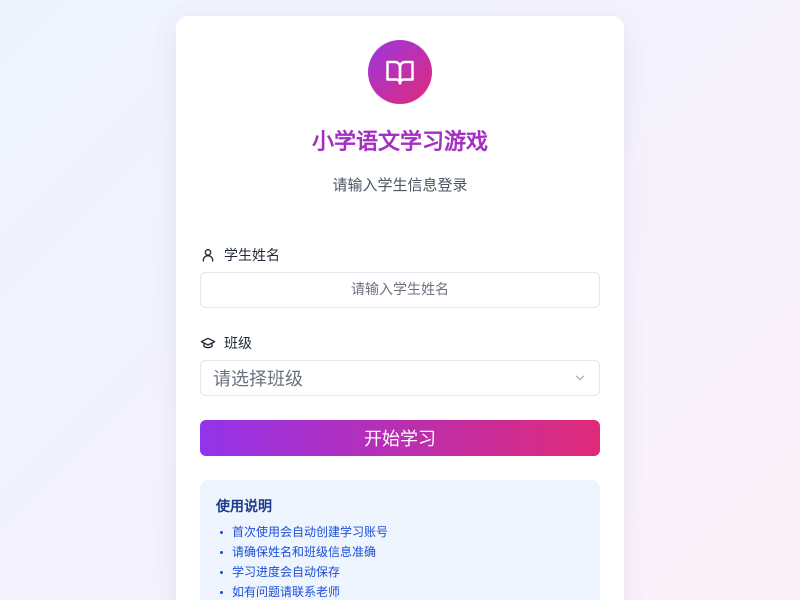 The width and height of the screenshot is (800, 600). What do you see at coordinates (310, 532) in the screenshot?
I see `instruction-text: 首次使用会自动创建学习账号` at bounding box center [310, 532].